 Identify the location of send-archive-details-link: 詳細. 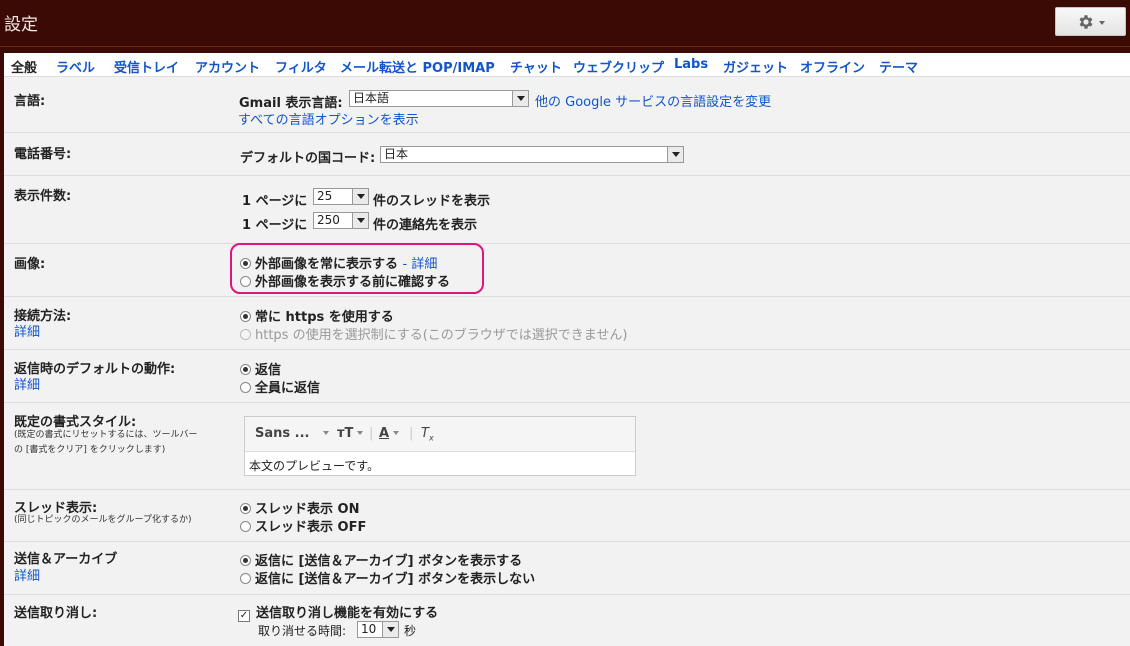
(27, 574).